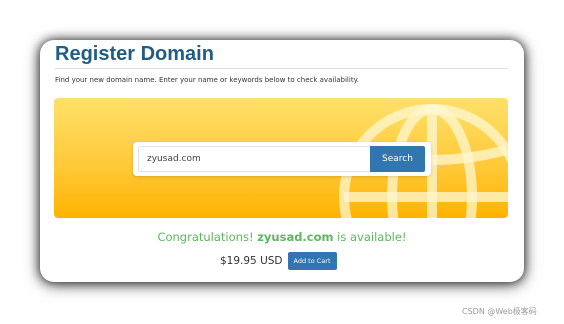 Image resolution: width=564 pixels, height=324 pixels. Describe the element at coordinates (281, 68) in the screenshot. I see `title-divider` at that location.